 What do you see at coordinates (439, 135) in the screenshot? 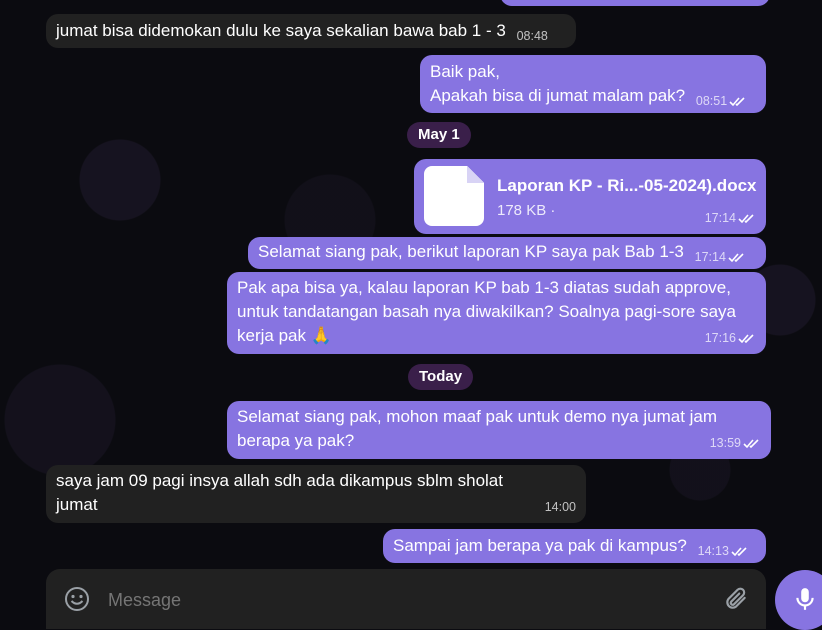
I see `date-separator: May 1` at bounding box center [439, 135].